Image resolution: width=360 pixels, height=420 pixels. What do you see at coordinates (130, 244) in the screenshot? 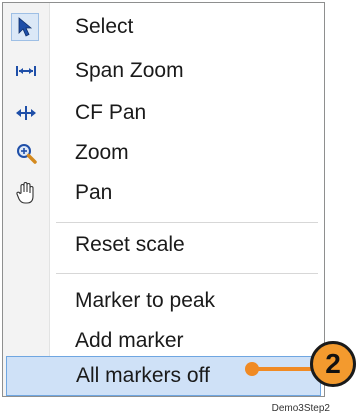
I see `menu-item-label: Reset scale` at bounding box center [130, 244].